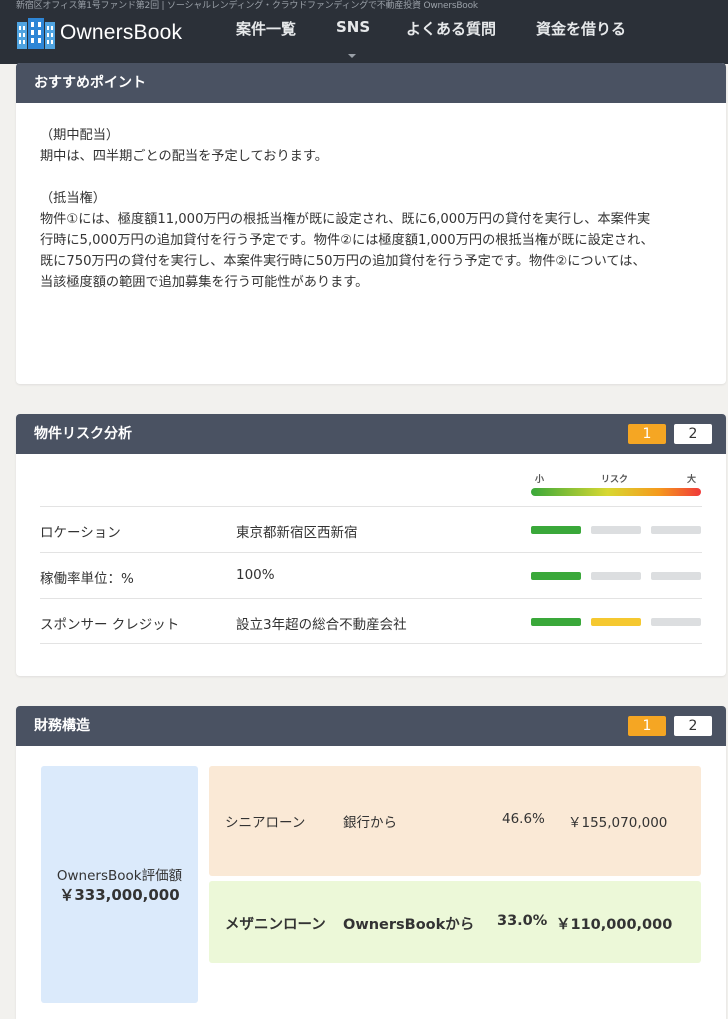 This screenshot has width=728, height=1019. I want to click on senior-amount: ￥155,070,000, so click(618, 823).